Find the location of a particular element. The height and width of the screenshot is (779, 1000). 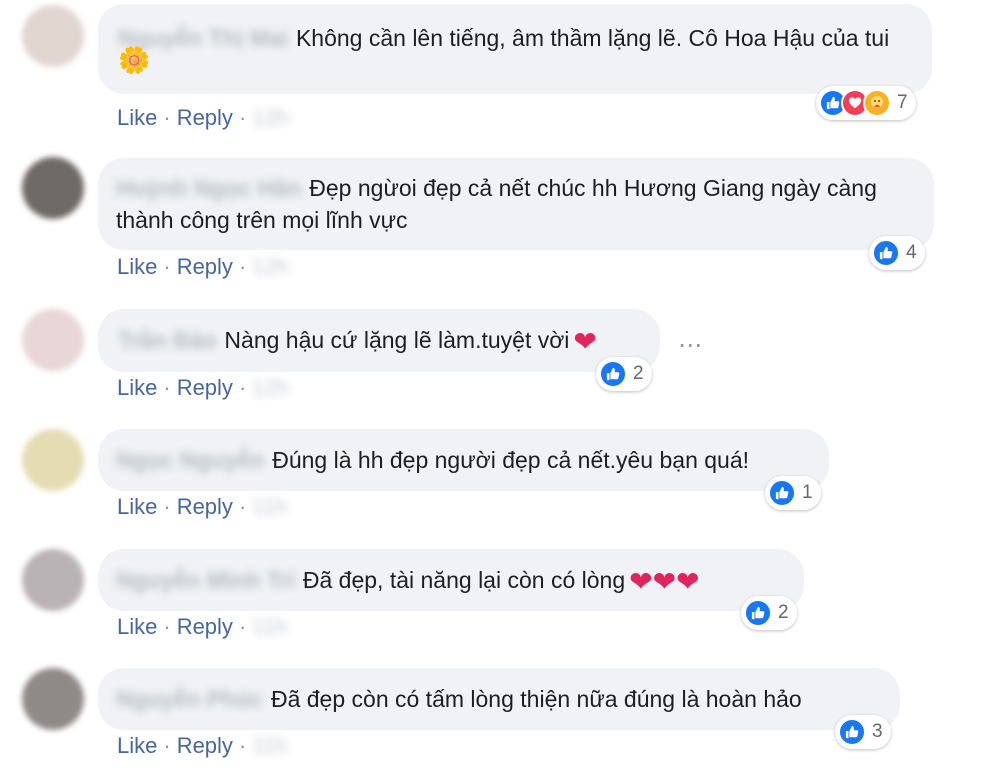

more-options-icon: ⋯ is located at coordinates (691, 345).